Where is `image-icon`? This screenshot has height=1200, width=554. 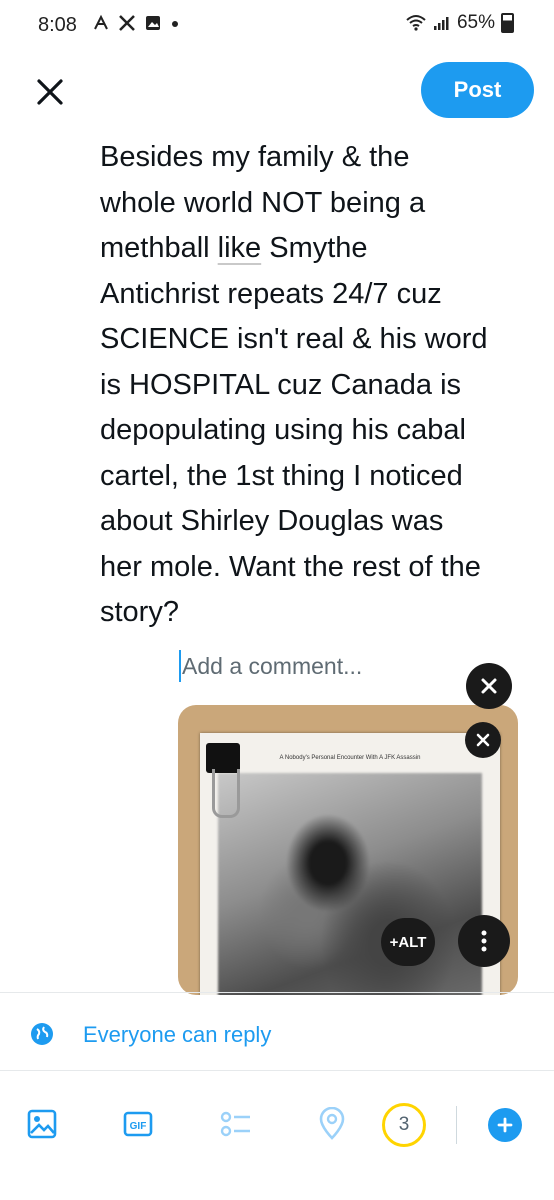 image-icon is located at coordinates (42, 1124).